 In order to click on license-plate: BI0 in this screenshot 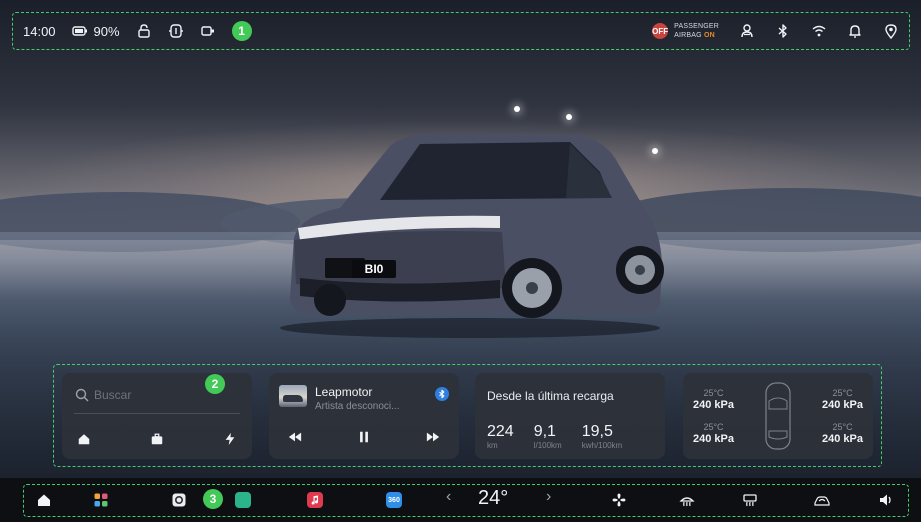, I will do `click(374, 269)`.